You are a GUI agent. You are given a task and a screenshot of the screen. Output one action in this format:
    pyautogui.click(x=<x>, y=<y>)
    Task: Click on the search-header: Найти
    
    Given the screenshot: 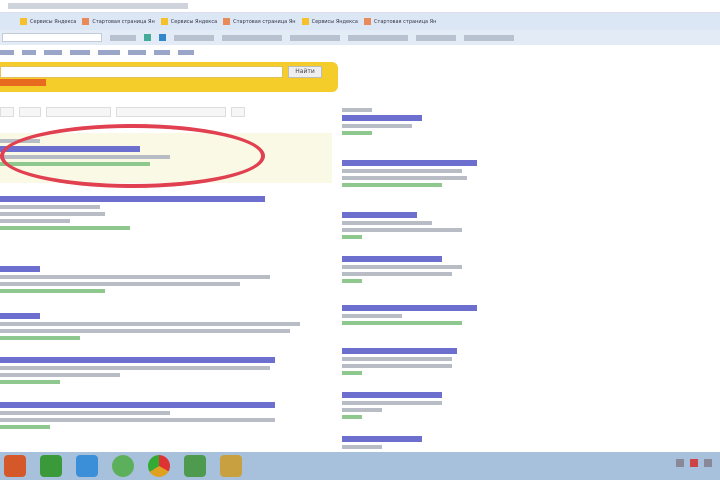 What is the action you would take?
    pyautogui.click(x=169, y=77)
    